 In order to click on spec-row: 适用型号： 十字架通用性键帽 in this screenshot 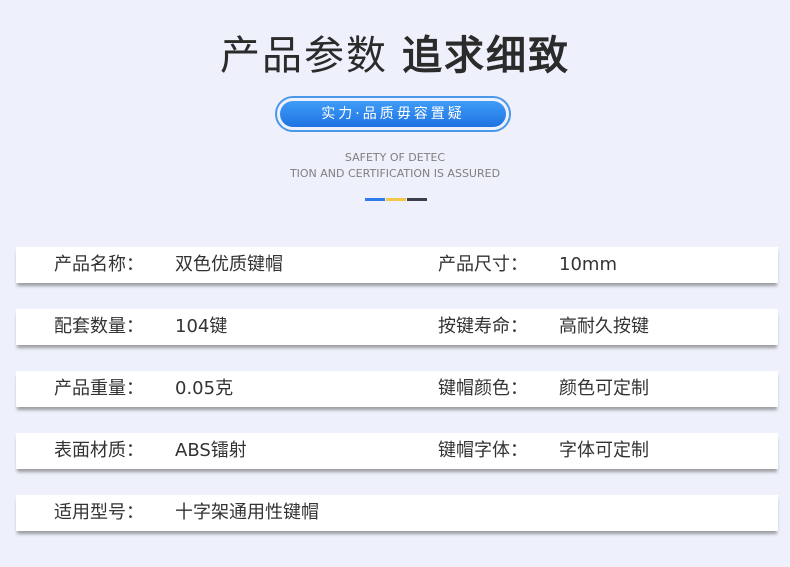, I will do `click(397, 513)`.